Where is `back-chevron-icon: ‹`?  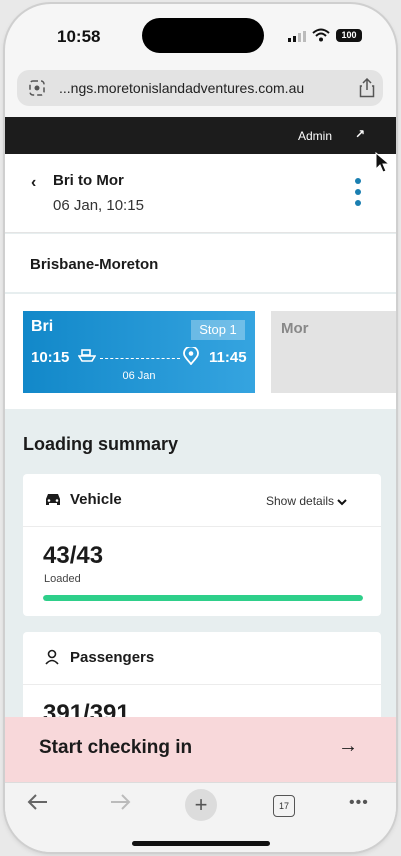 back-chevron-icon: ‹ is located at coordinates (33, 183).